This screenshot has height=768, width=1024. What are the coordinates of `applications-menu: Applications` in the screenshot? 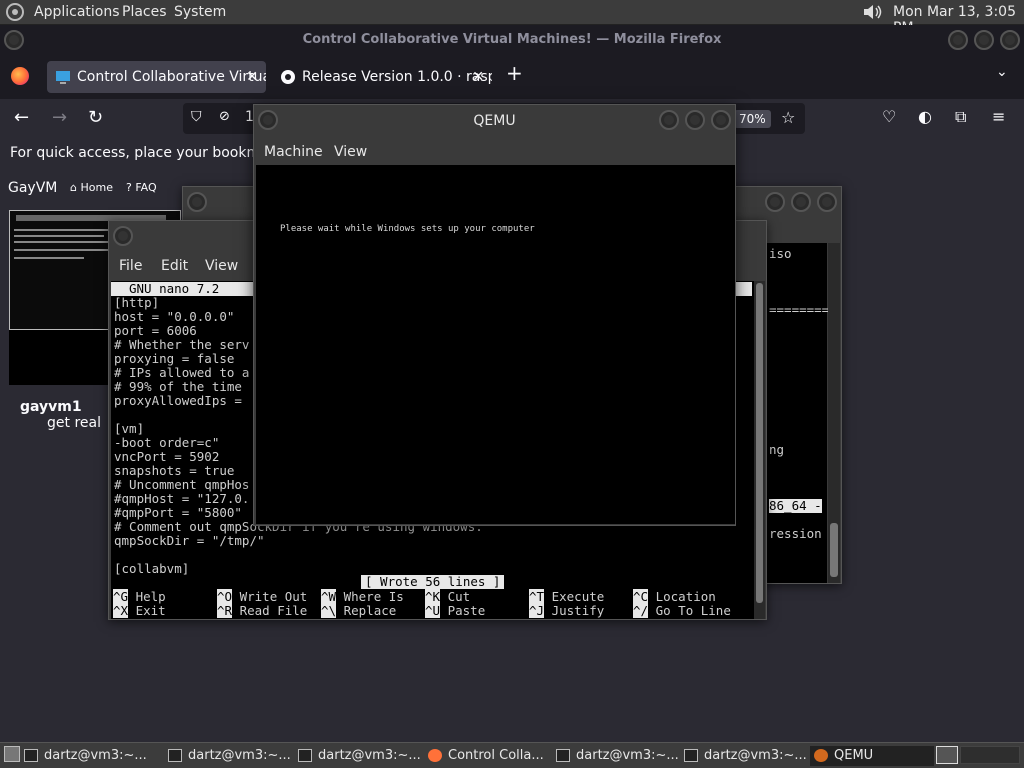 It's located at (77, 12).